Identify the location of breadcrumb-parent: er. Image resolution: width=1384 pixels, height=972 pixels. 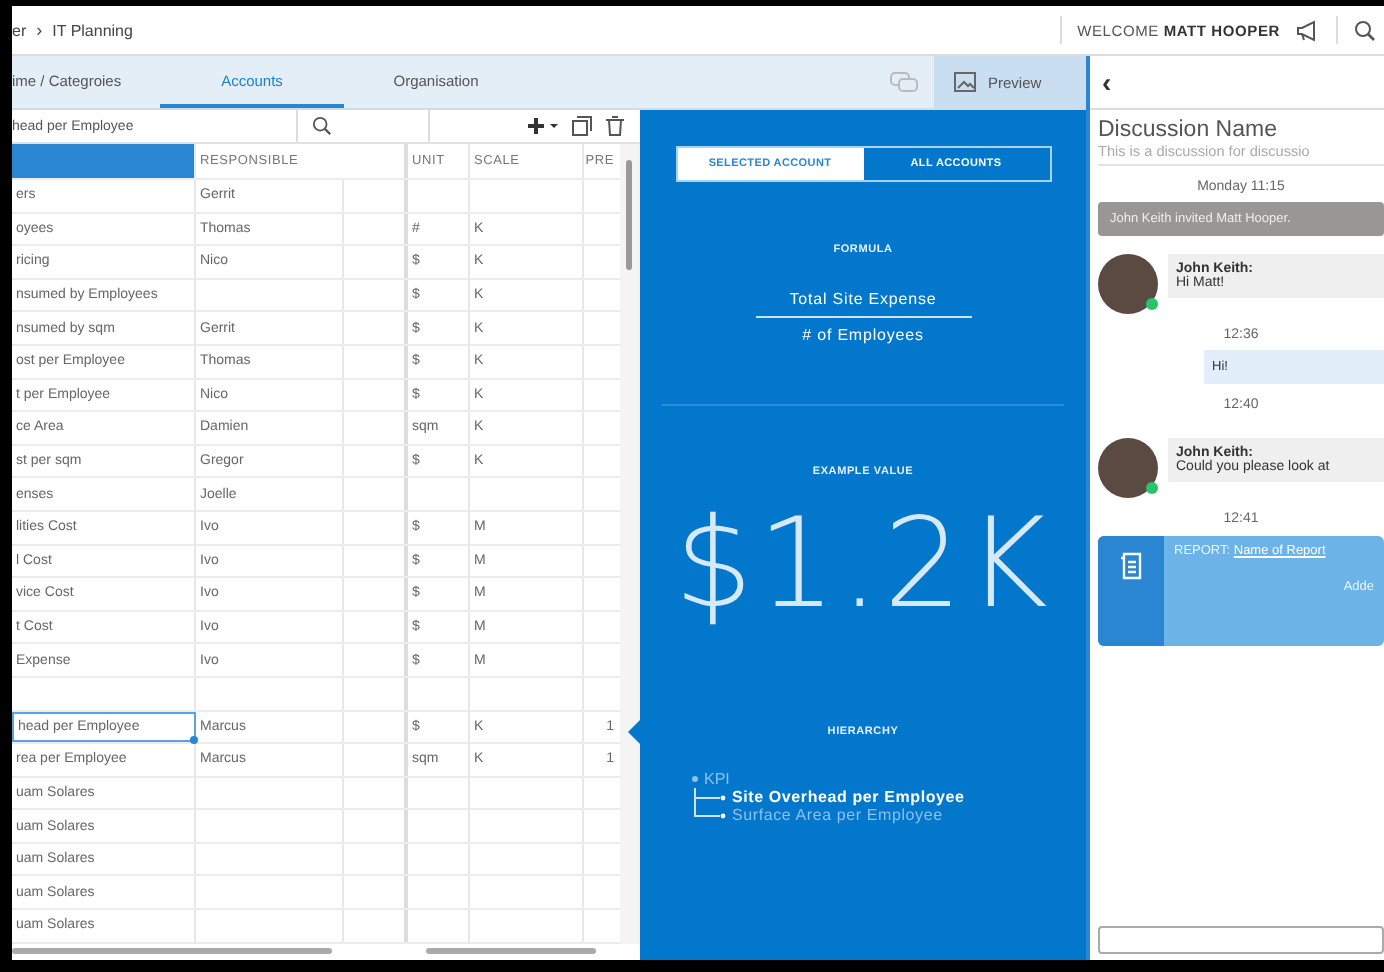
(19, 30).